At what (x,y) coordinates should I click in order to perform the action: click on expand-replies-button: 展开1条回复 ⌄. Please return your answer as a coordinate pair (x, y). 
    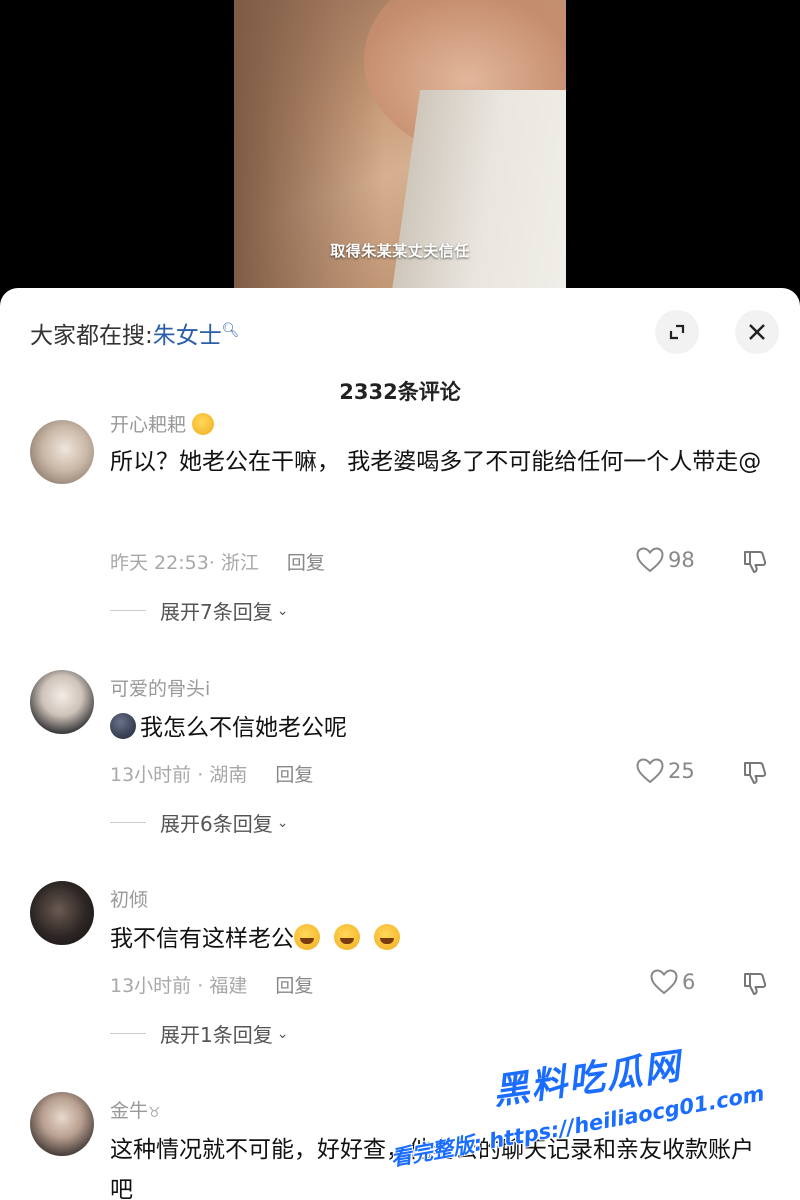
    Looking at the image, I should click on (199, 1033).